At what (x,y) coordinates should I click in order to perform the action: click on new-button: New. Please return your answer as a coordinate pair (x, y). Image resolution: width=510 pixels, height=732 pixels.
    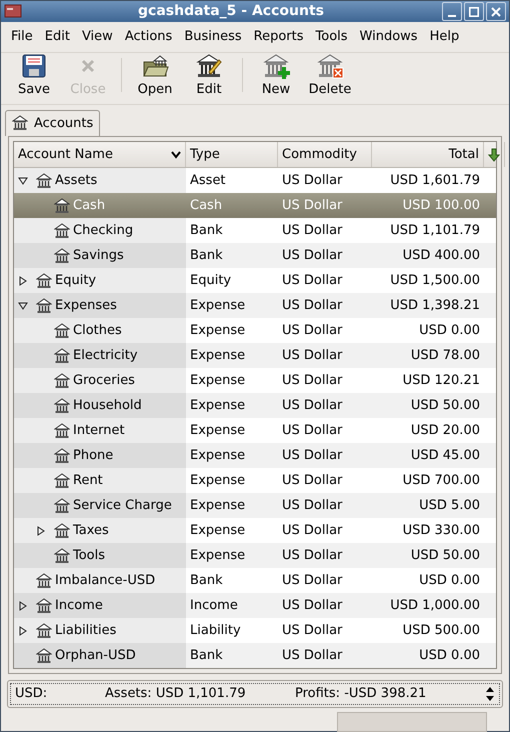
    Looking at the image, I should click on (276, 76).